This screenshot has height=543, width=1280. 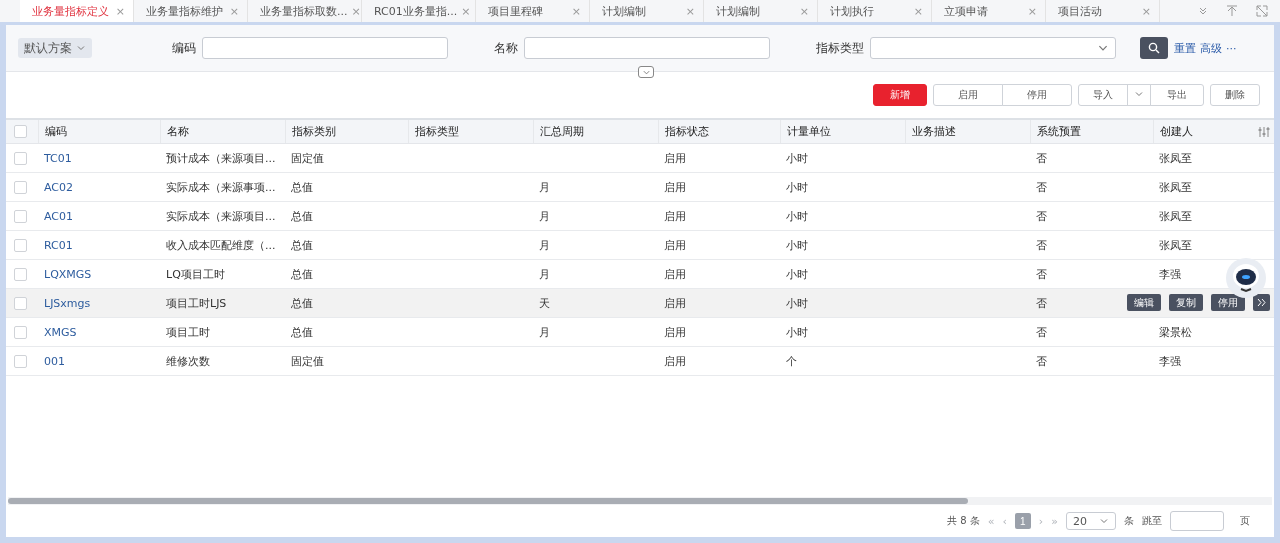 I want to click on row-action-button: 编辑, so click(x=1144, y=302).